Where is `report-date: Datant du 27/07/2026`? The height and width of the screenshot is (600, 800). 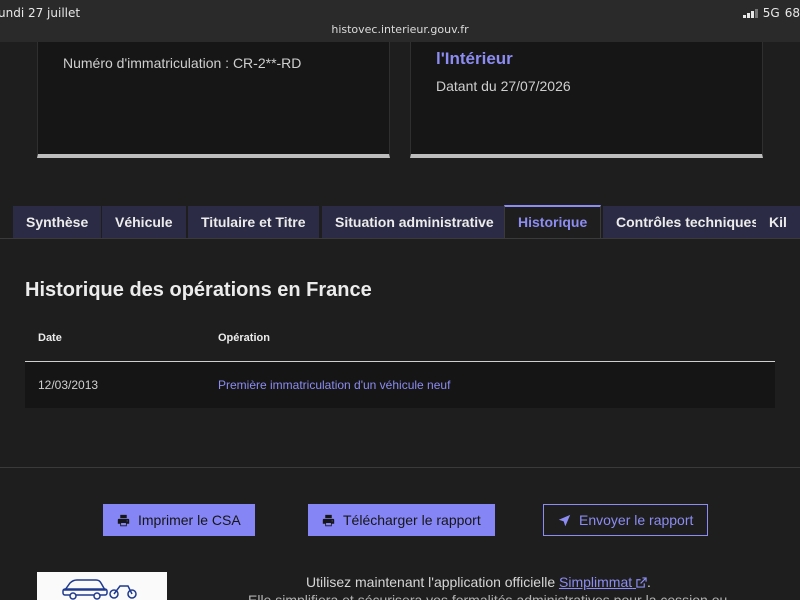
report-date: Datant du 27/07/2026 is located at coordinates (503, 86).